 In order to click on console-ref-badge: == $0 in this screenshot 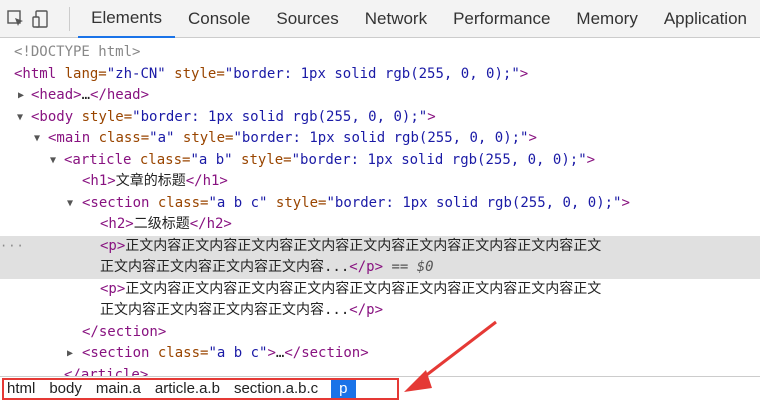, I will do `click(408, 267)`.